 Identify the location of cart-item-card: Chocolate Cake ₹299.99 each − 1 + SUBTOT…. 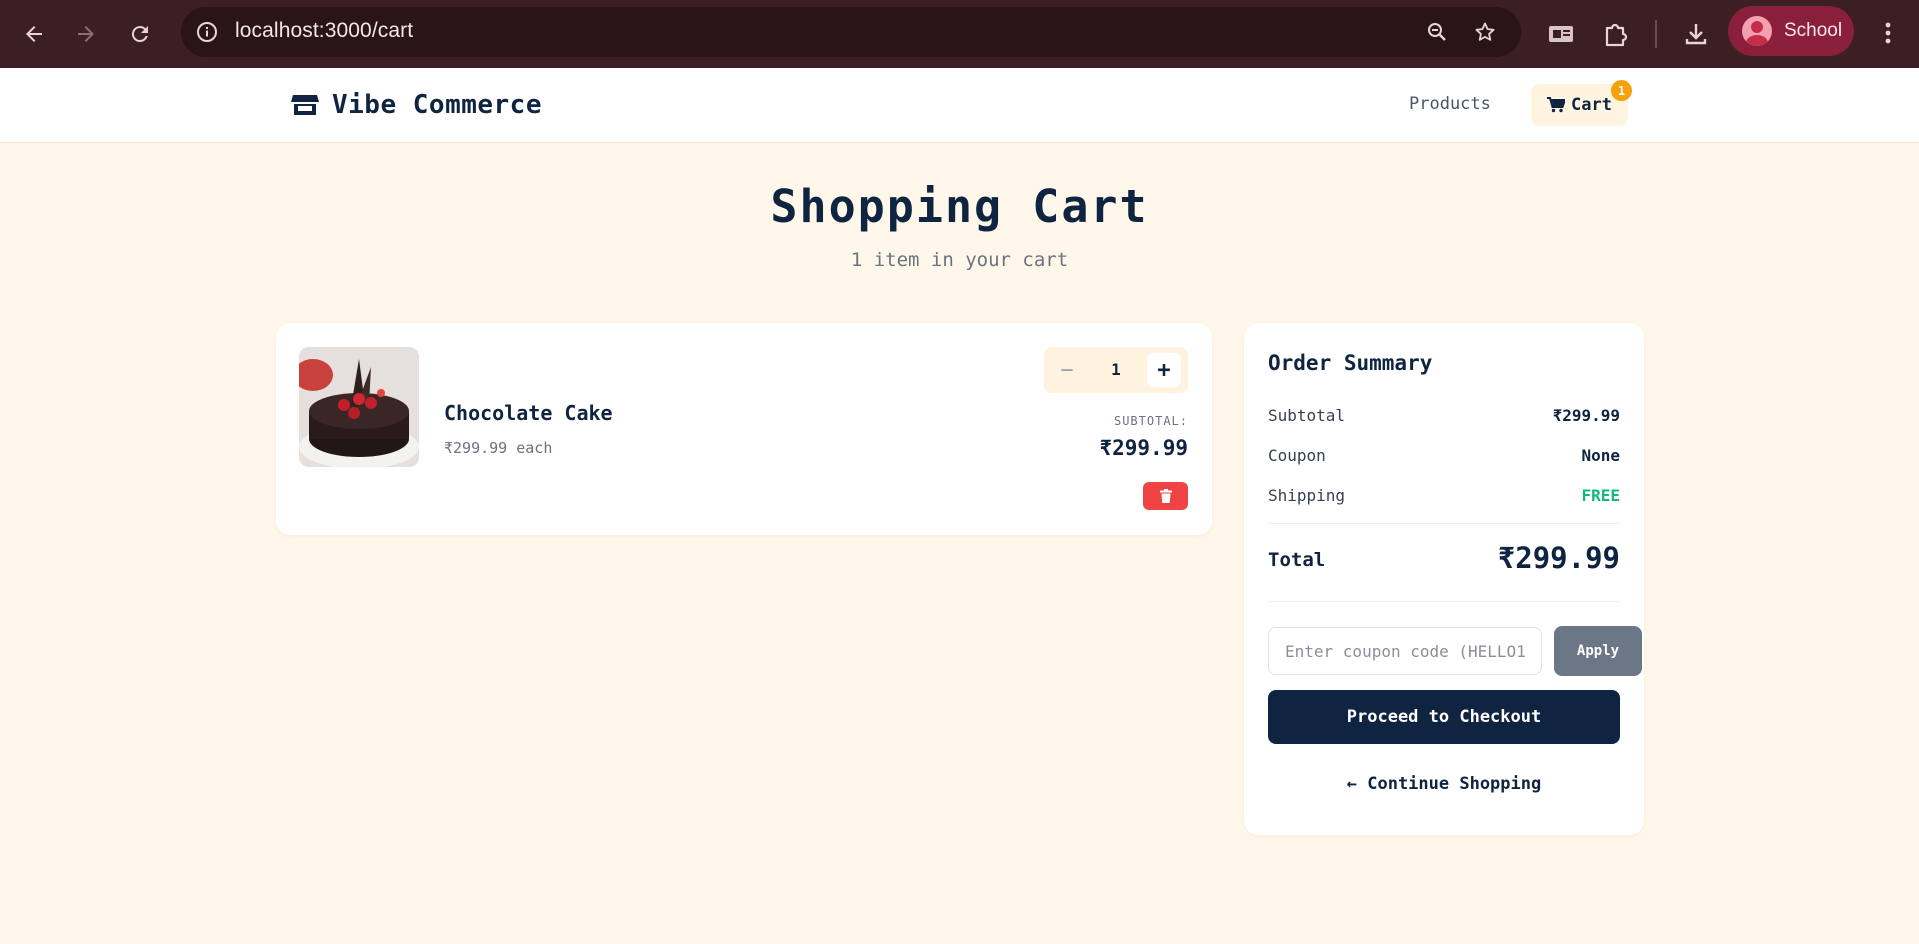
(744, 429).